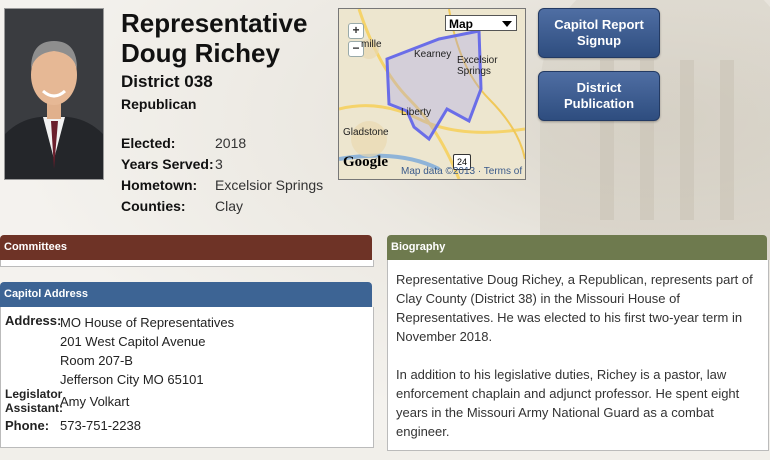 Image resolution: width=770 pixels, height=460 pixels. Describe the element at coordinates (219, 164) in the screenshot. I see `fact-value: 3` at that location.